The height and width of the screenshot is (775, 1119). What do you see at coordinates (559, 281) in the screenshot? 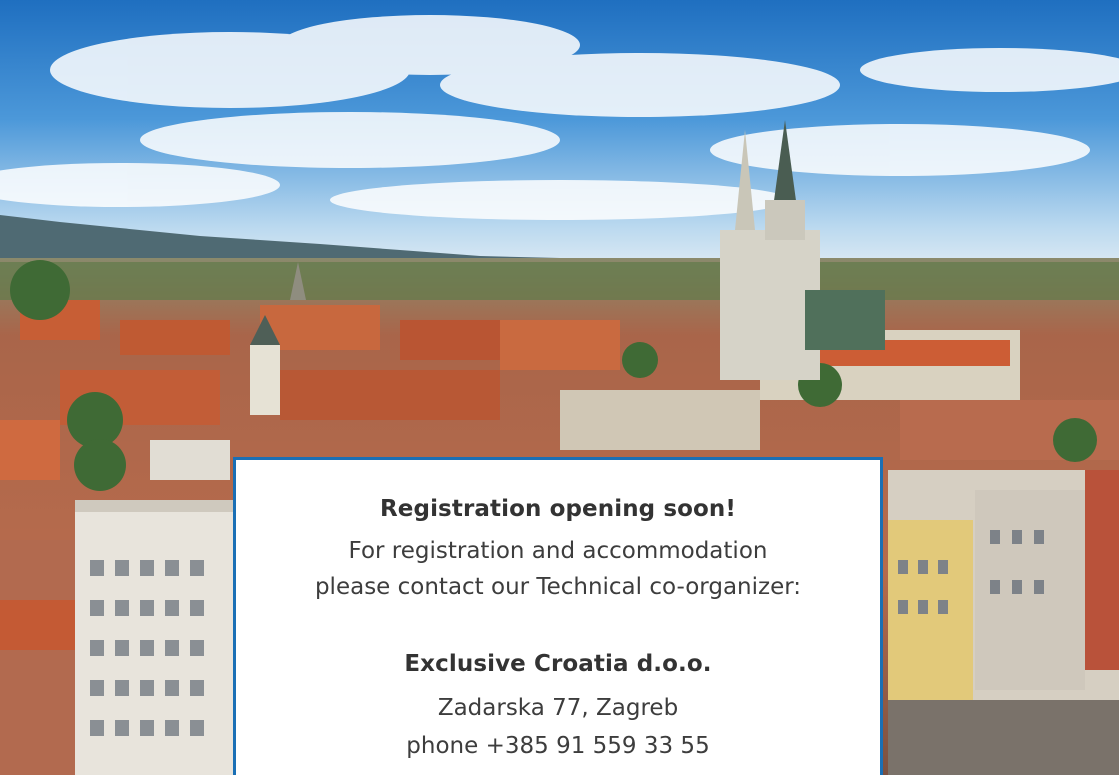
I see `tree-line` at bounding box center [559, 281].